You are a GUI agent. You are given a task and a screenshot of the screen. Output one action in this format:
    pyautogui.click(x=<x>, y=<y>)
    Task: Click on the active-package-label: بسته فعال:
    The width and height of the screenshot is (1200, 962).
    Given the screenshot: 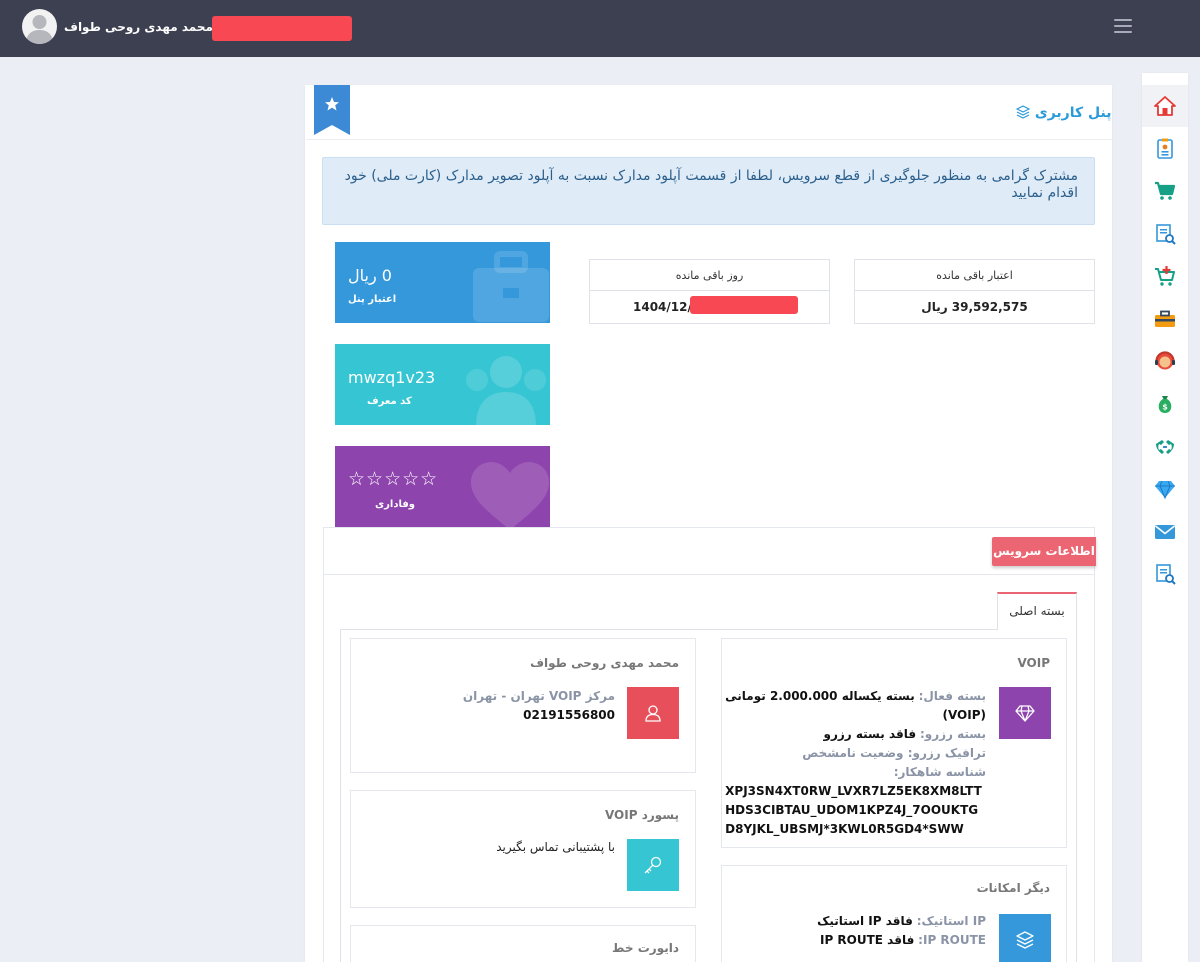 What is the action you would take?
    pyautogui.click(x=952, y=696)
    